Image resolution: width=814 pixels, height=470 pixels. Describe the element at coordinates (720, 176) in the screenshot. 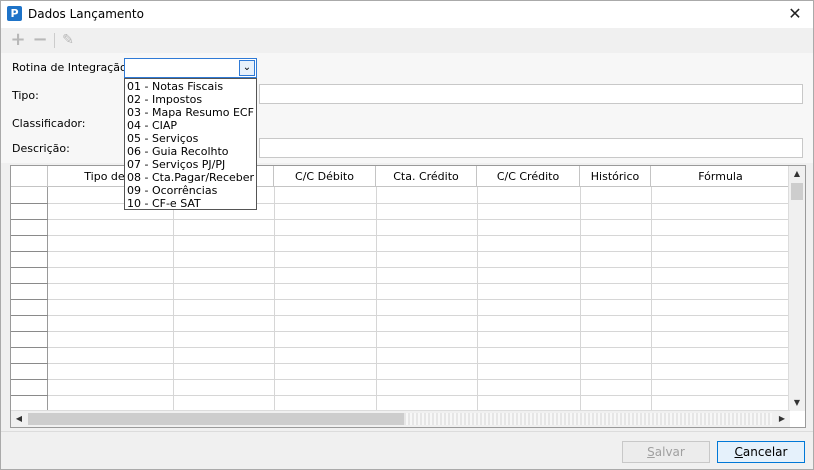

I see `column-header-formula: Fórmula` at that location.